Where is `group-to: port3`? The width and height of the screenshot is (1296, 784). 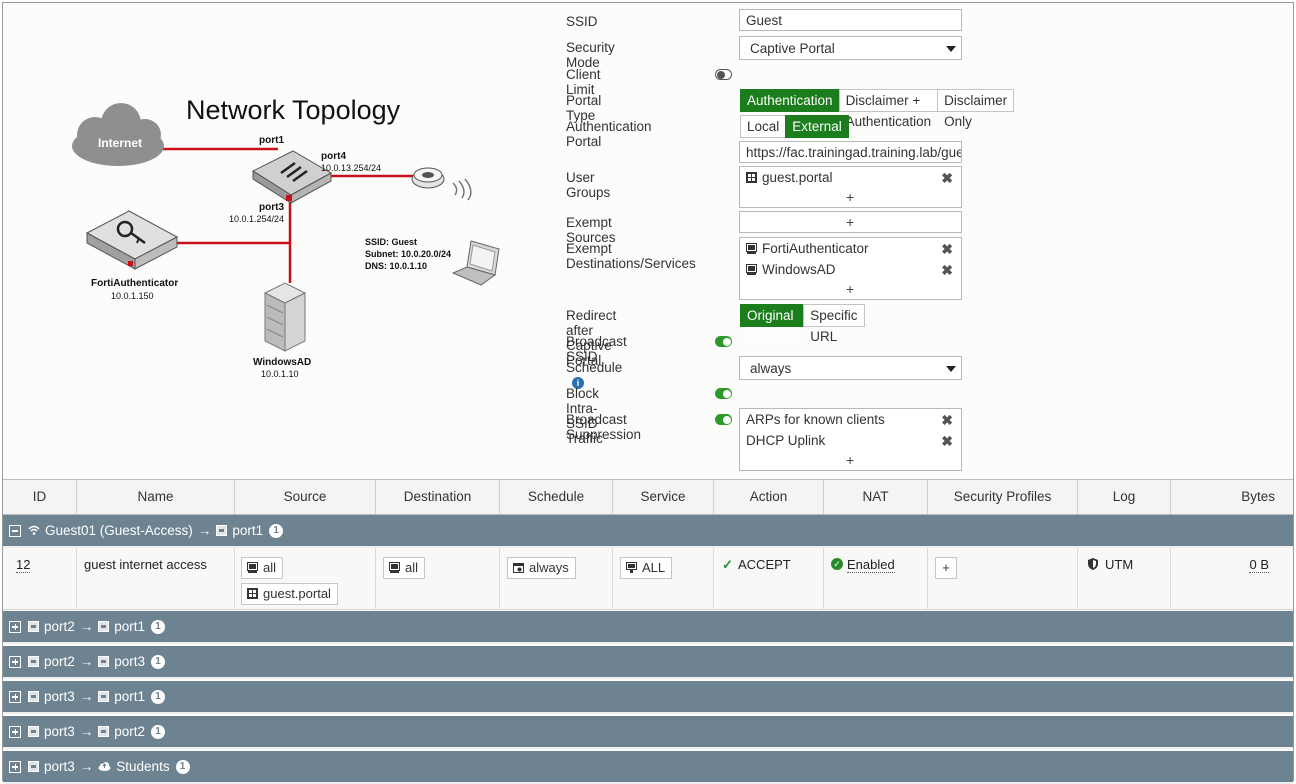 group-to: port3 is located at coordinates (130, 661).